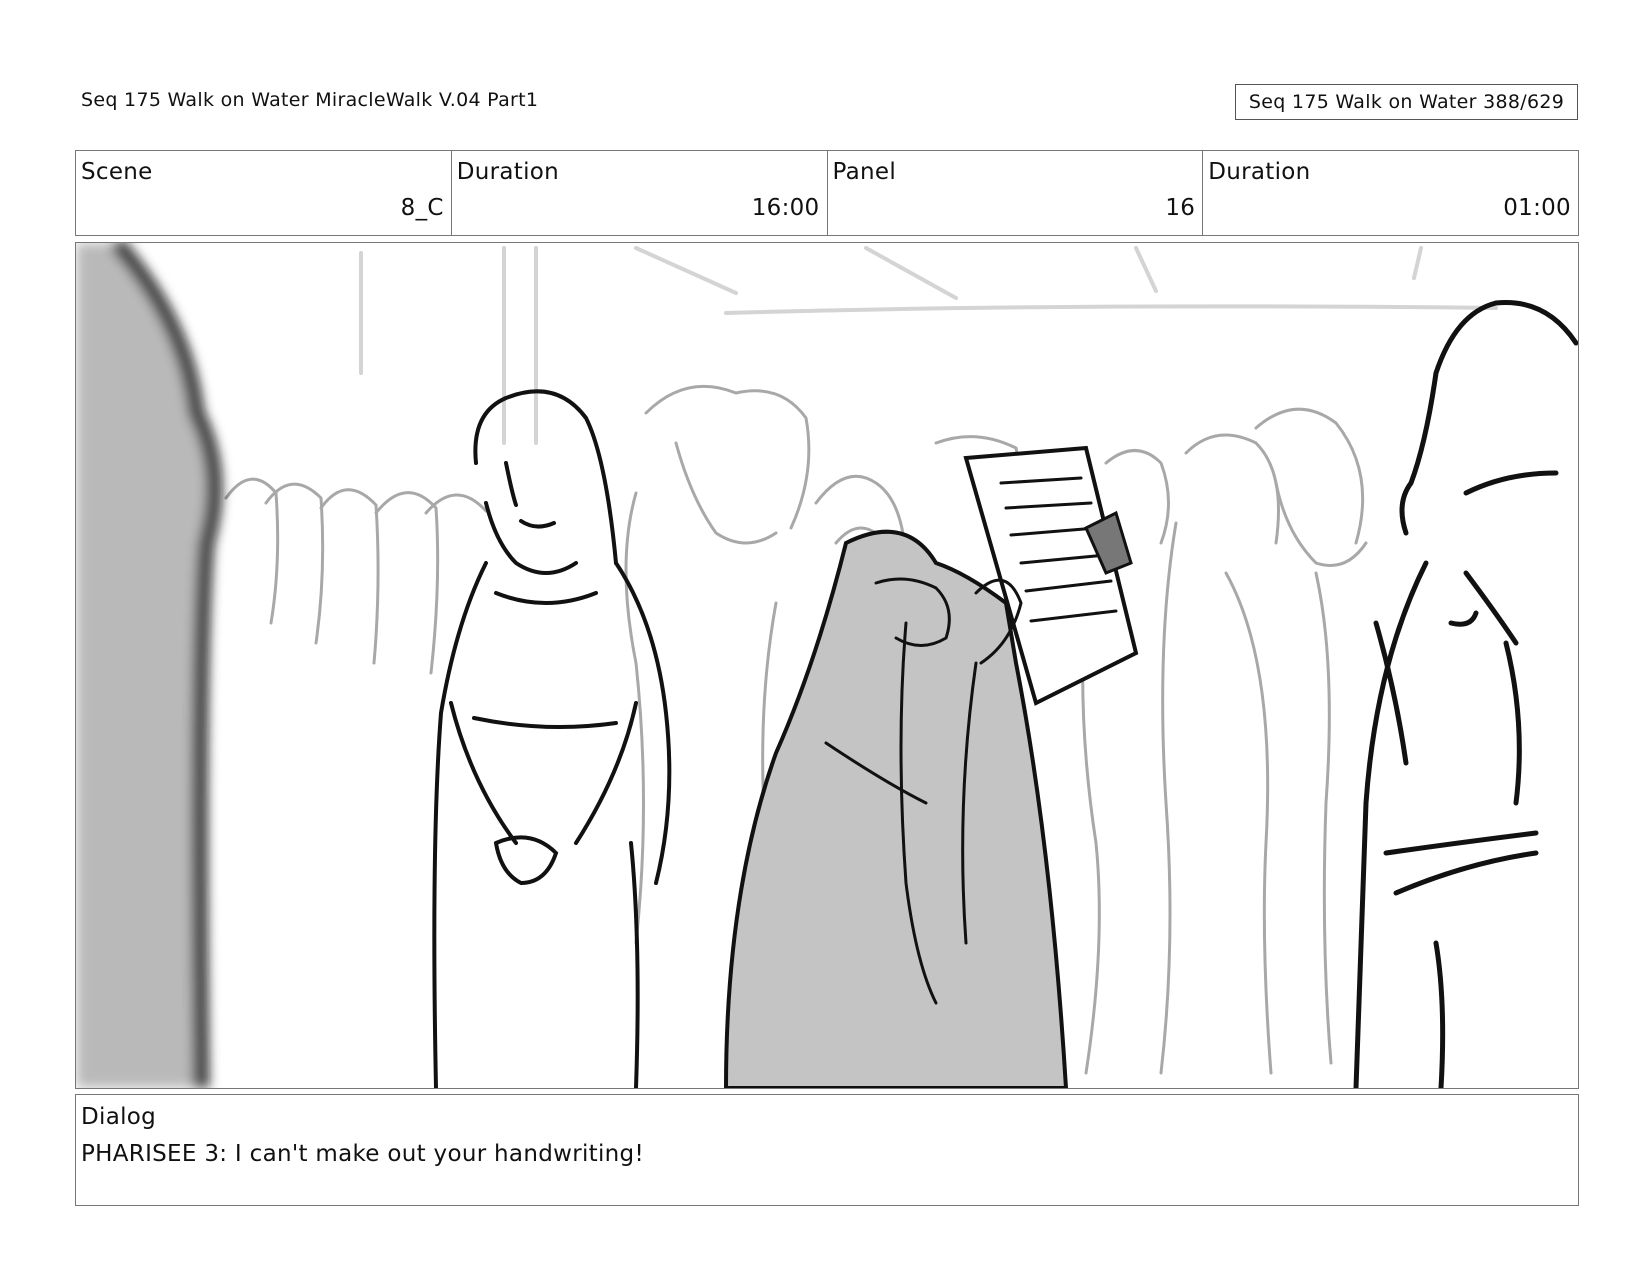  What do you see at coordinates (264, 193) in the screenshot?
I see `scene-cell: Scene 8_C` at bounding box center [264, 193].